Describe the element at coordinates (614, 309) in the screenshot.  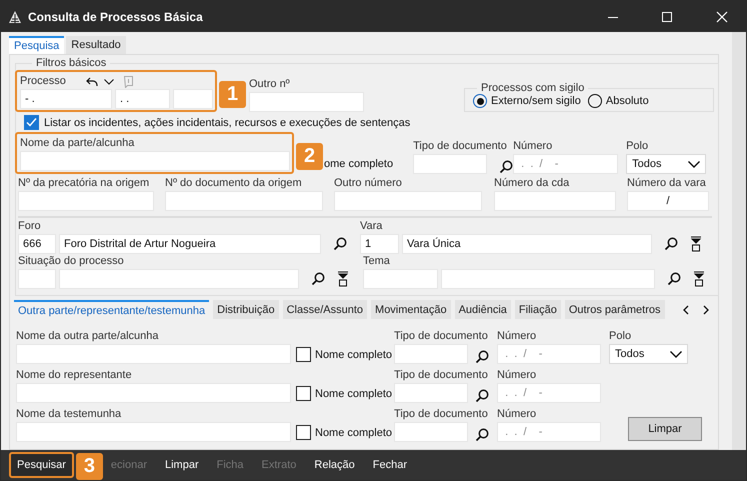
I see `tab: Outros parâmetros` at that location.